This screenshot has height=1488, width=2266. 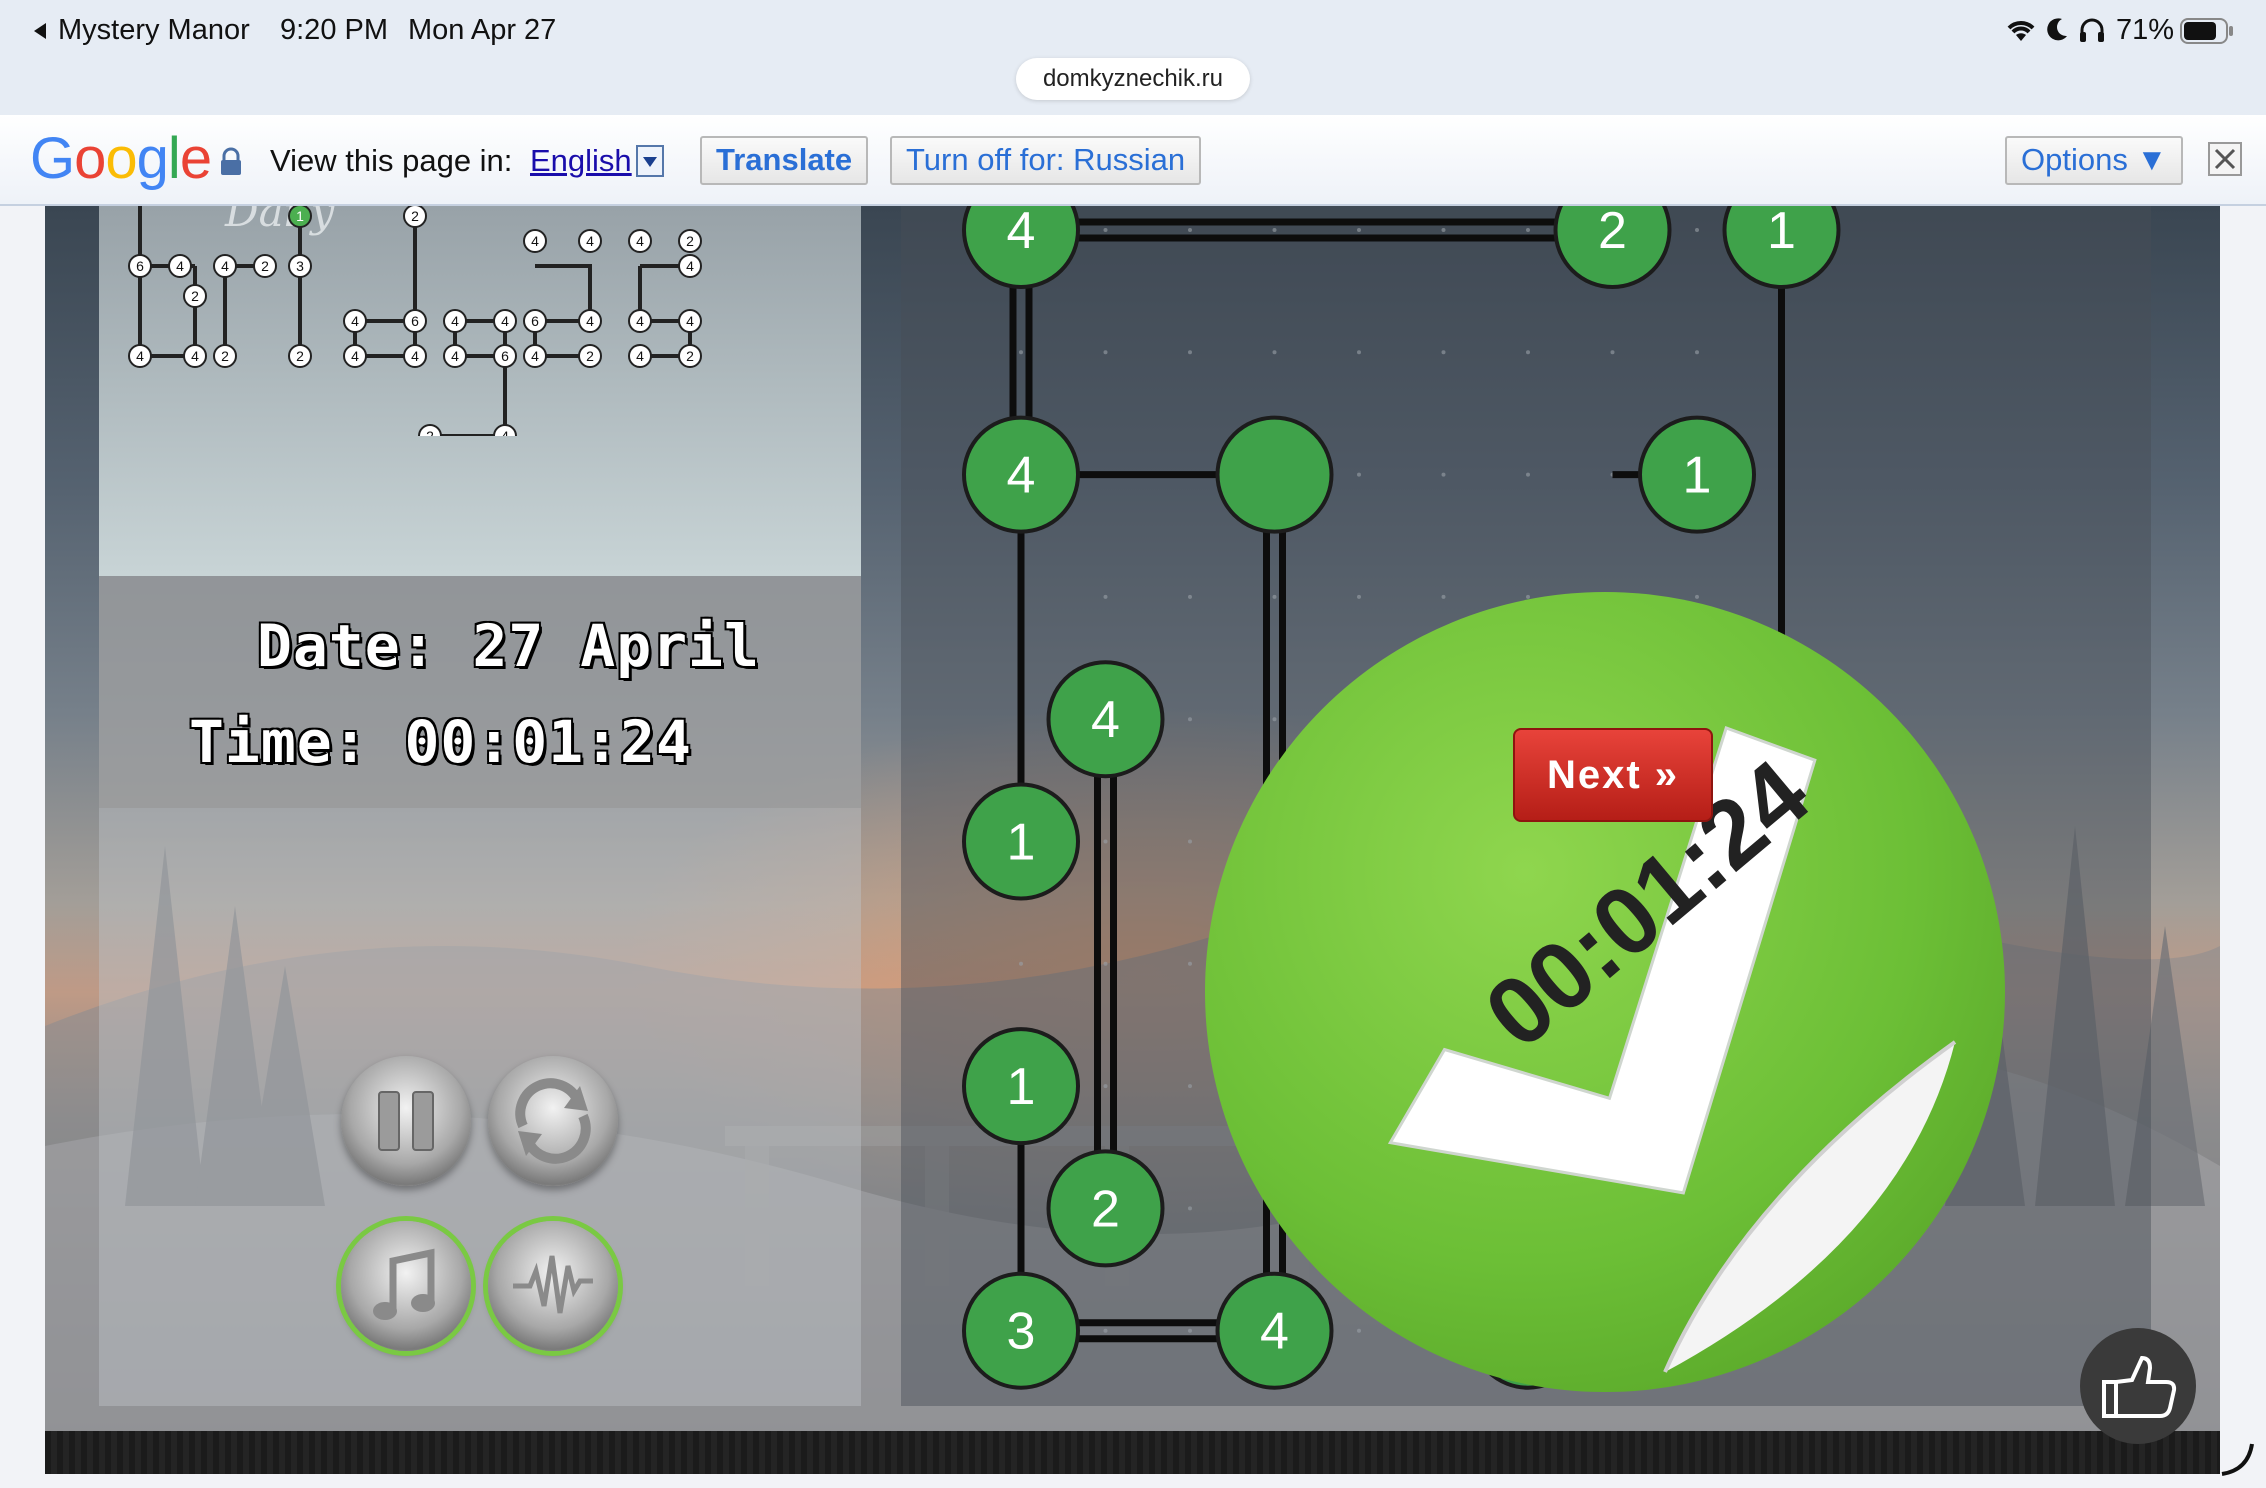 What do you see at coordinates (280, 221) in the screenshot?
I see `svg-text: Daily` at bounding box center [280, 221].